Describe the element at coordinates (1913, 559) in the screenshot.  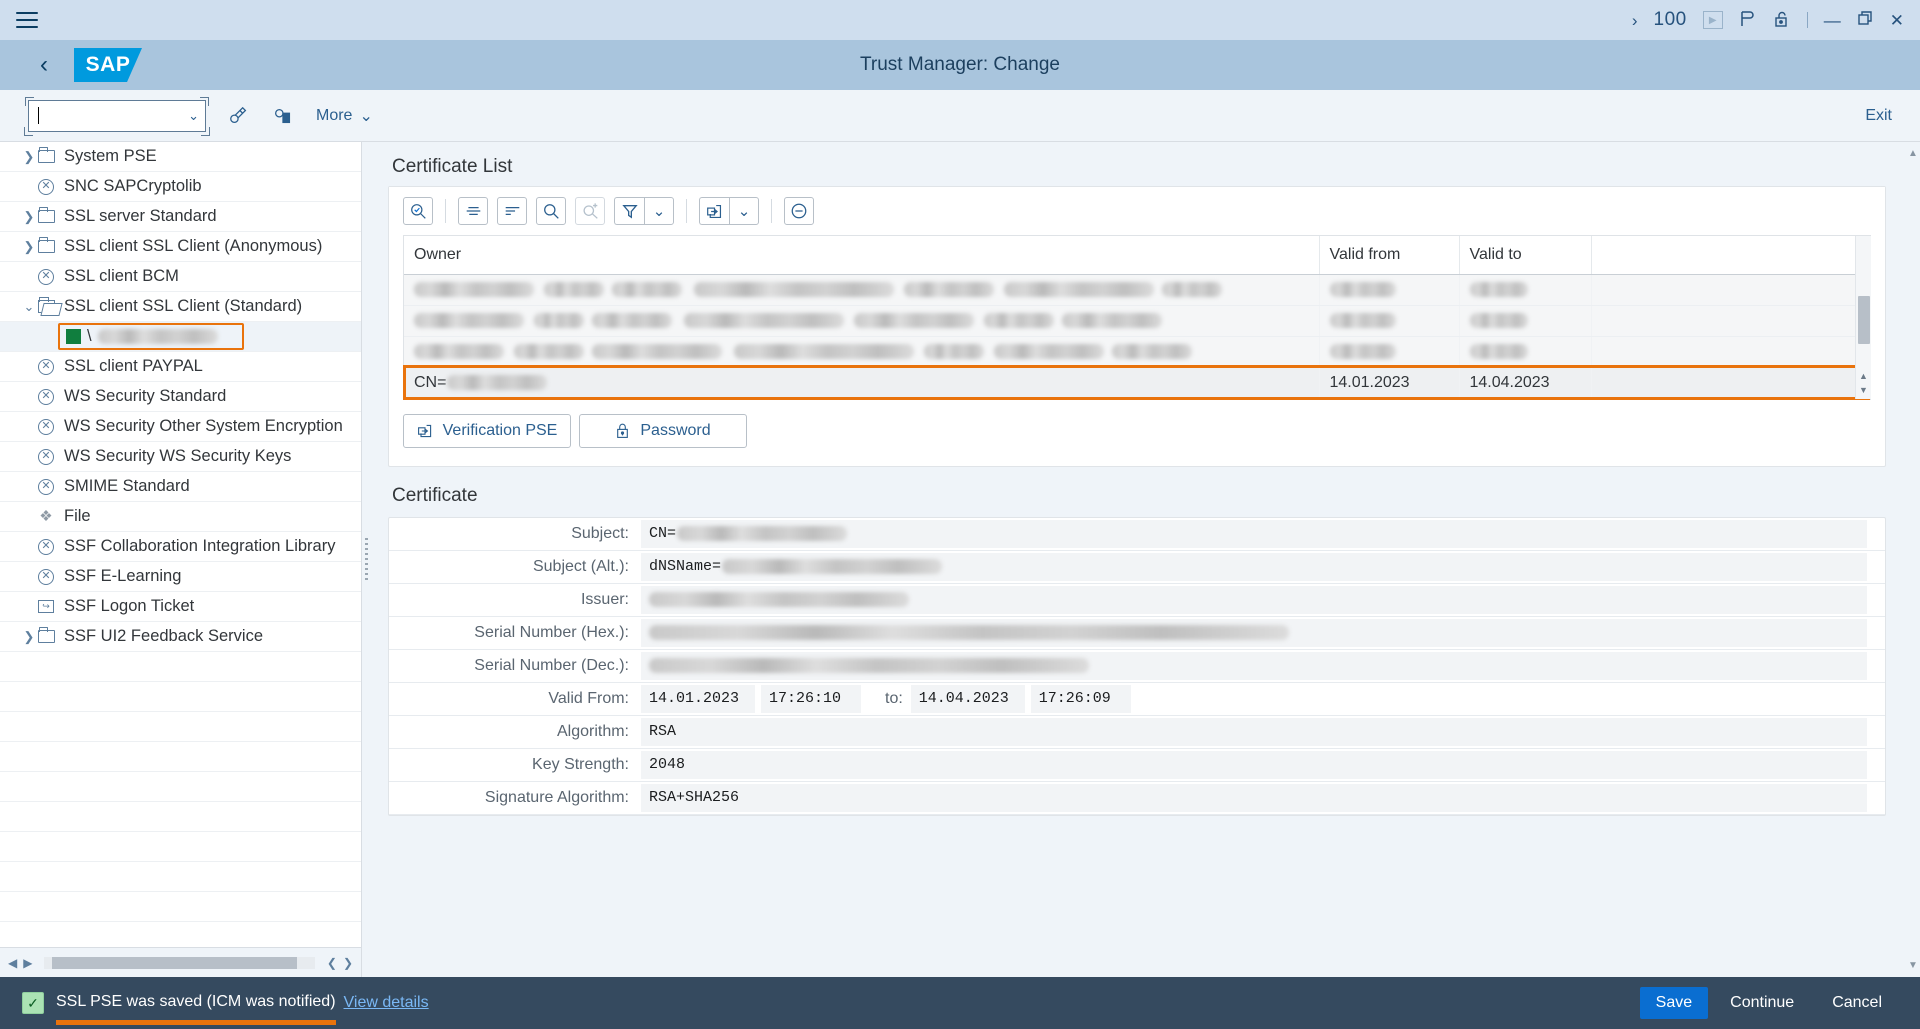
I see `content-vertical-scrollbar: ▲ ▼` at that location.